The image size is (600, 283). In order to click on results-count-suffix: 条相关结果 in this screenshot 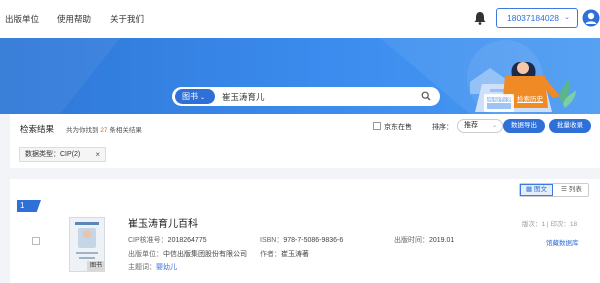, I will do `click(125, 130)`.